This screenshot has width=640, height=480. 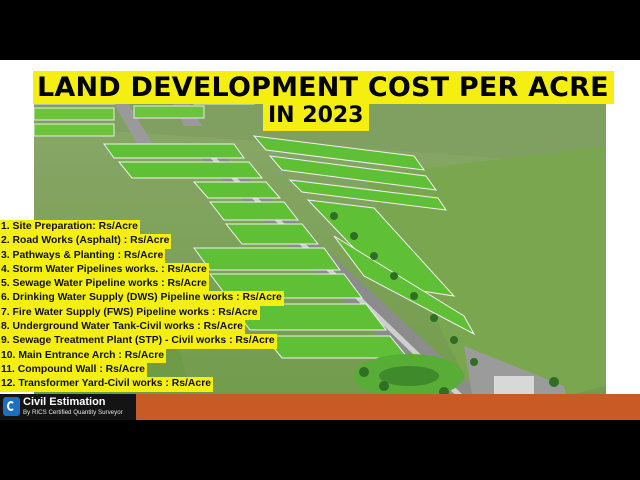 I want to click on list-item: 1. Site Preparation: Rs/Acre, so click(x=70, y=227).